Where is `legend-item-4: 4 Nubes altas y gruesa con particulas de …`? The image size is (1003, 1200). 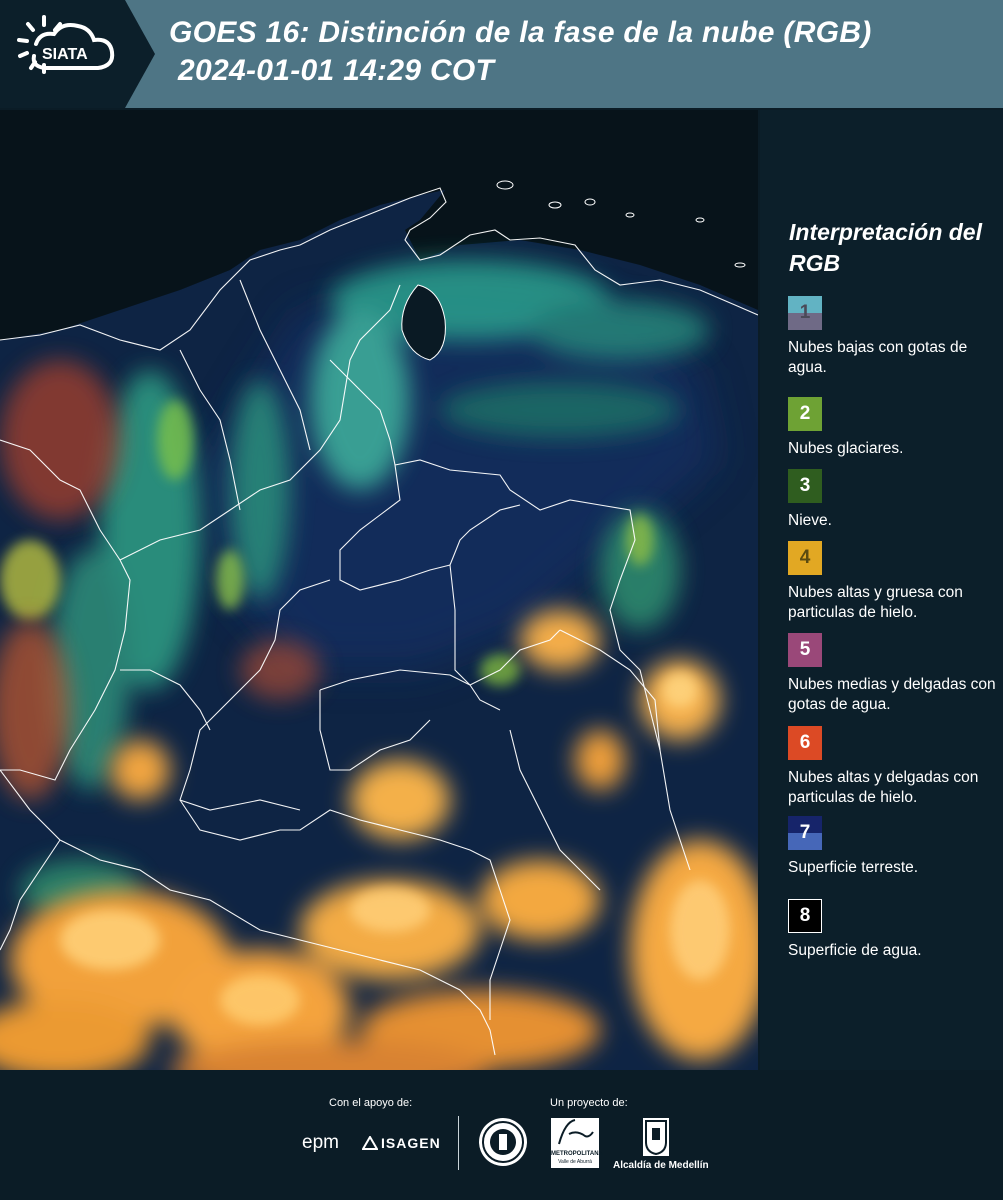 legend-item-4: 4 Nubes altas y gruesa con particulas de … is located at coordinates (893, 582).